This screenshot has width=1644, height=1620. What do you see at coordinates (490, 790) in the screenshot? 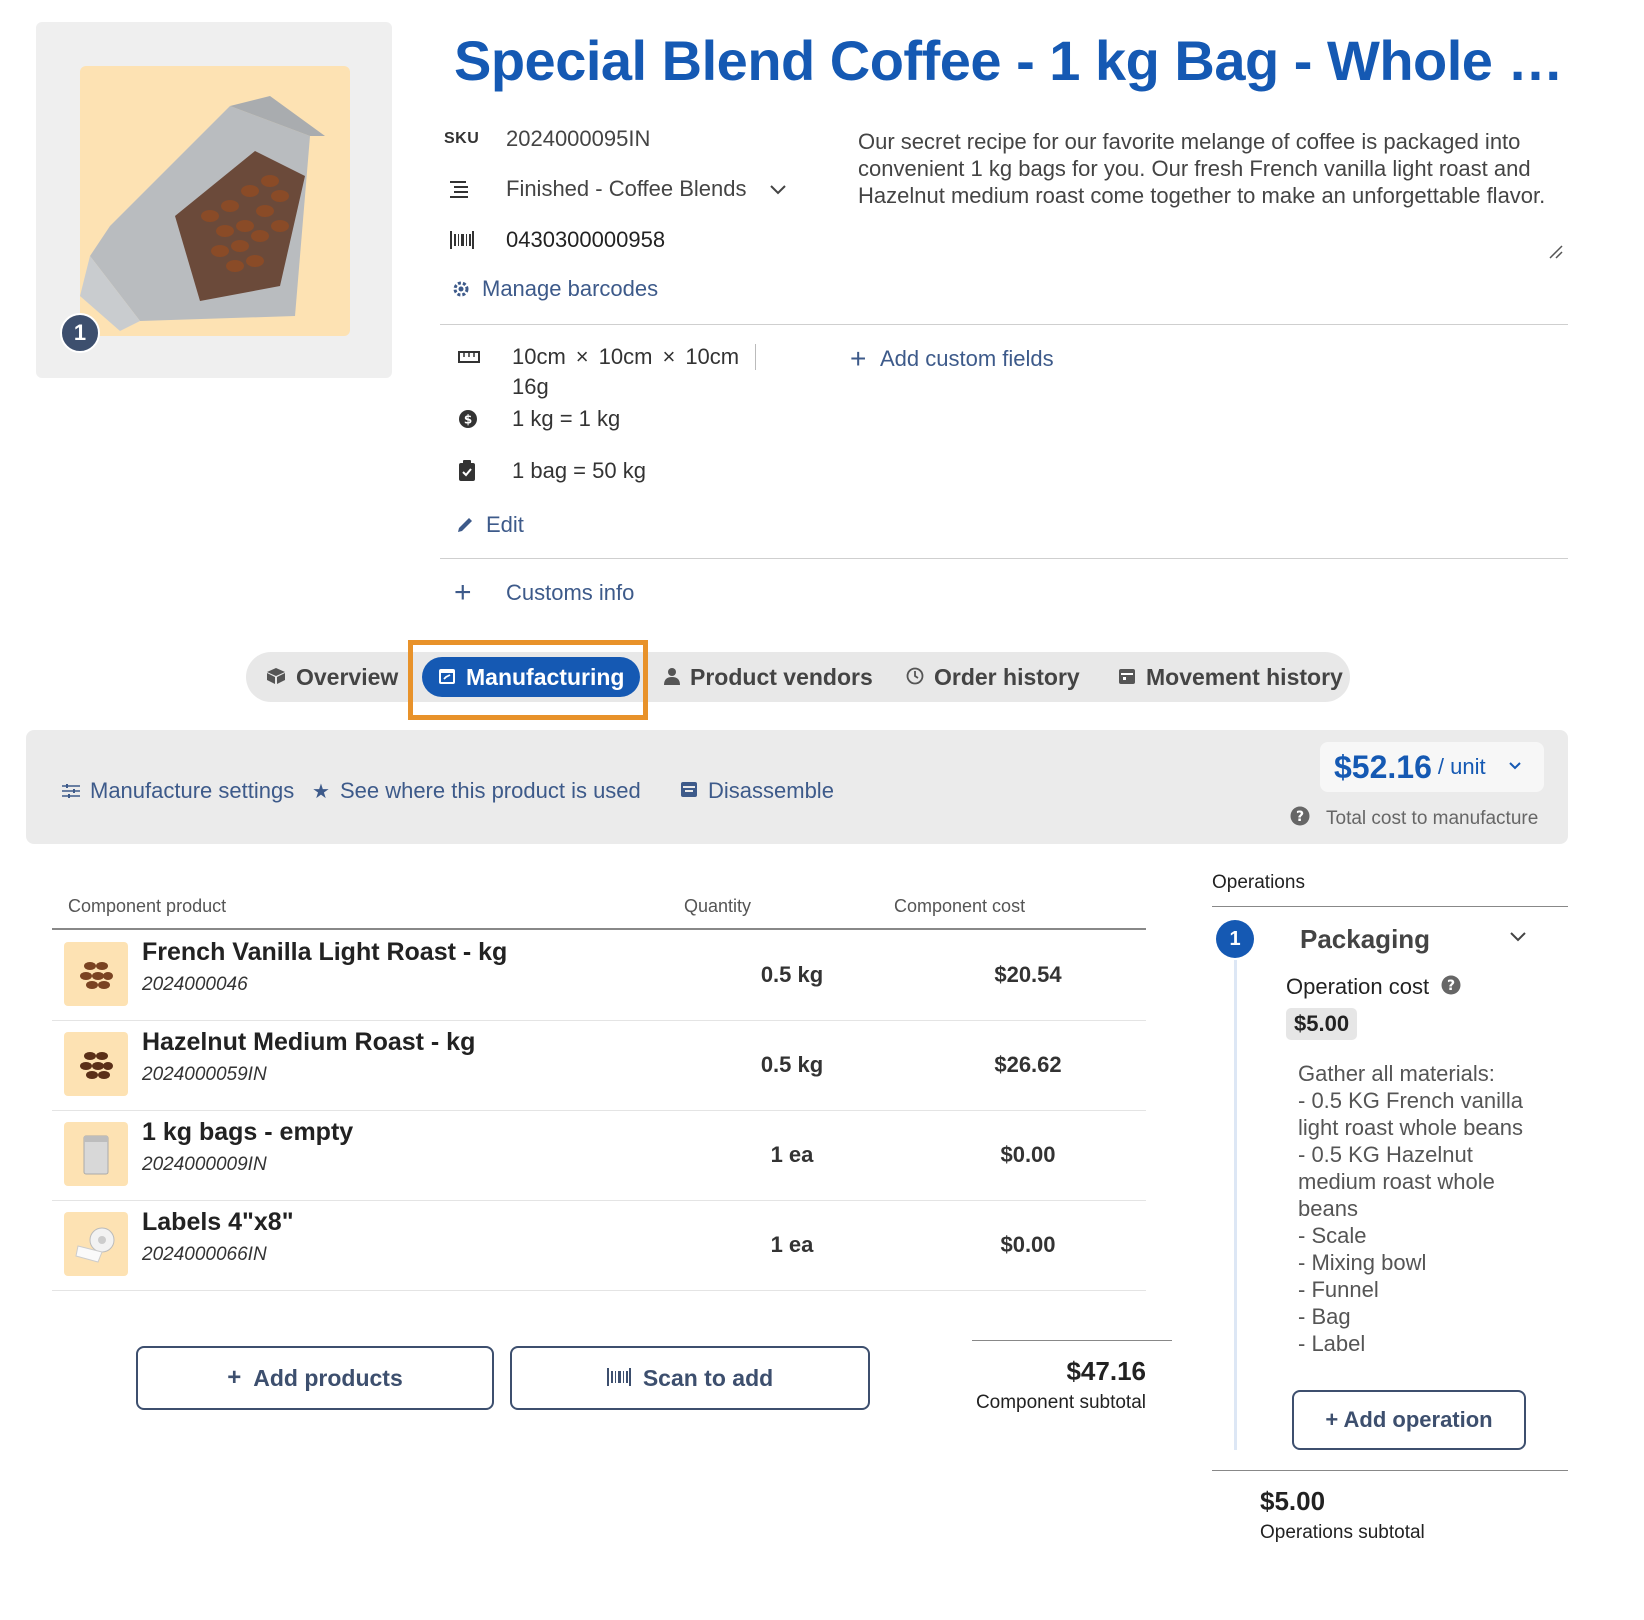
I see `where-used-label: See where this product is used` at bounding box center [490, 790].